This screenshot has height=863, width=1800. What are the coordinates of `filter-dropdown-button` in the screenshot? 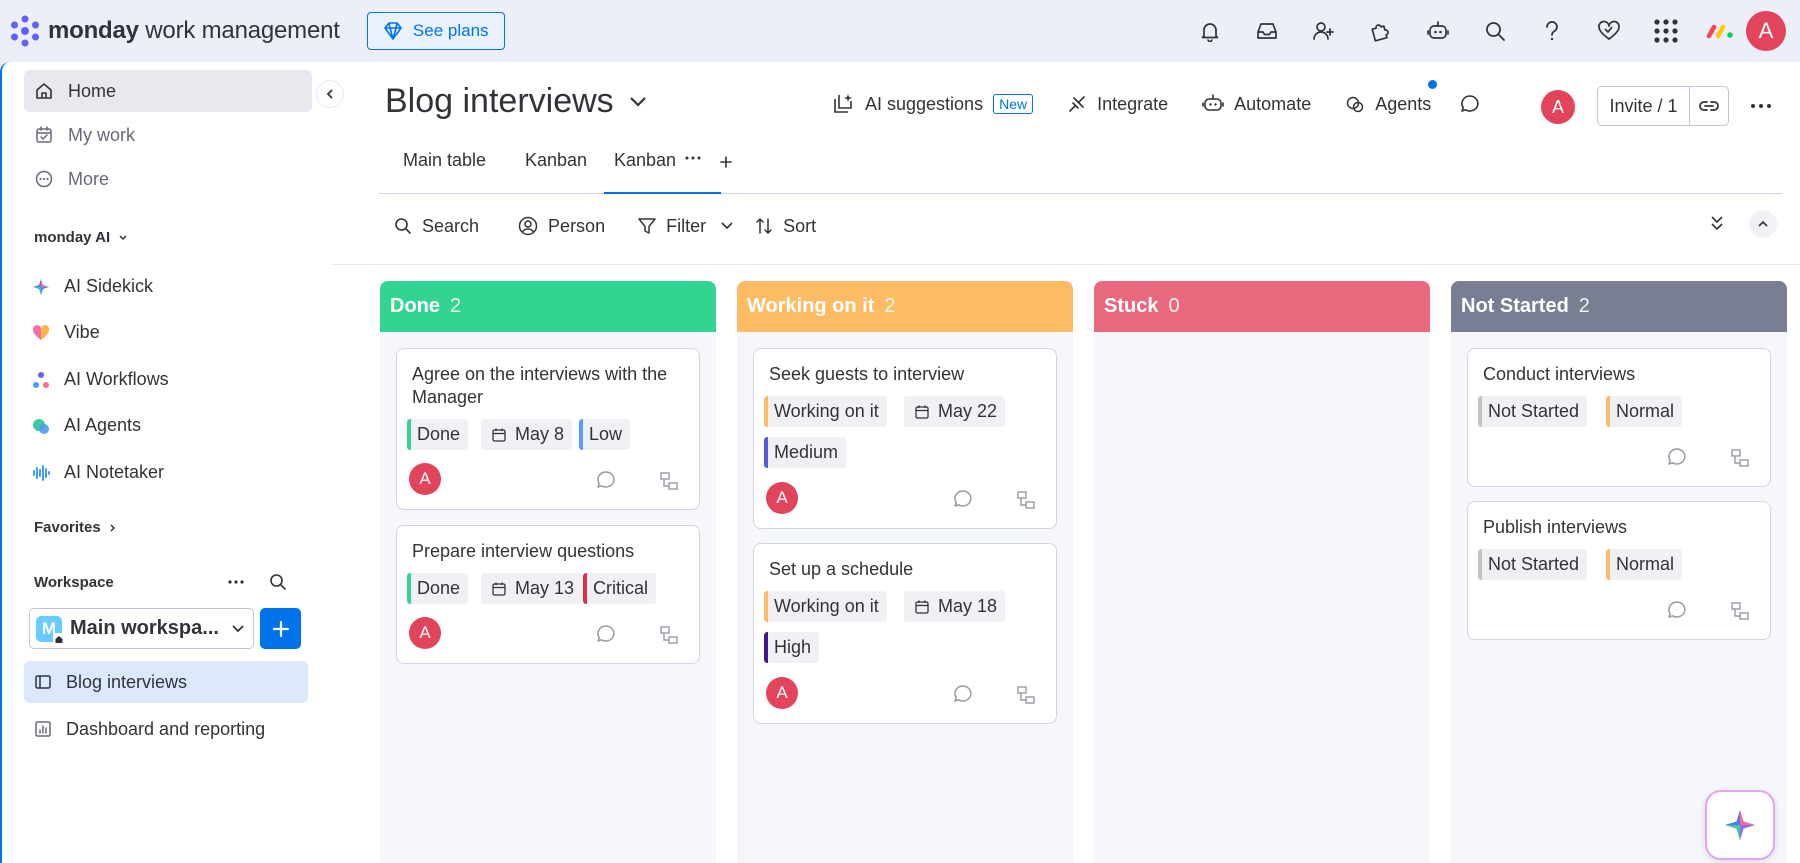 It's located at (727, 226).